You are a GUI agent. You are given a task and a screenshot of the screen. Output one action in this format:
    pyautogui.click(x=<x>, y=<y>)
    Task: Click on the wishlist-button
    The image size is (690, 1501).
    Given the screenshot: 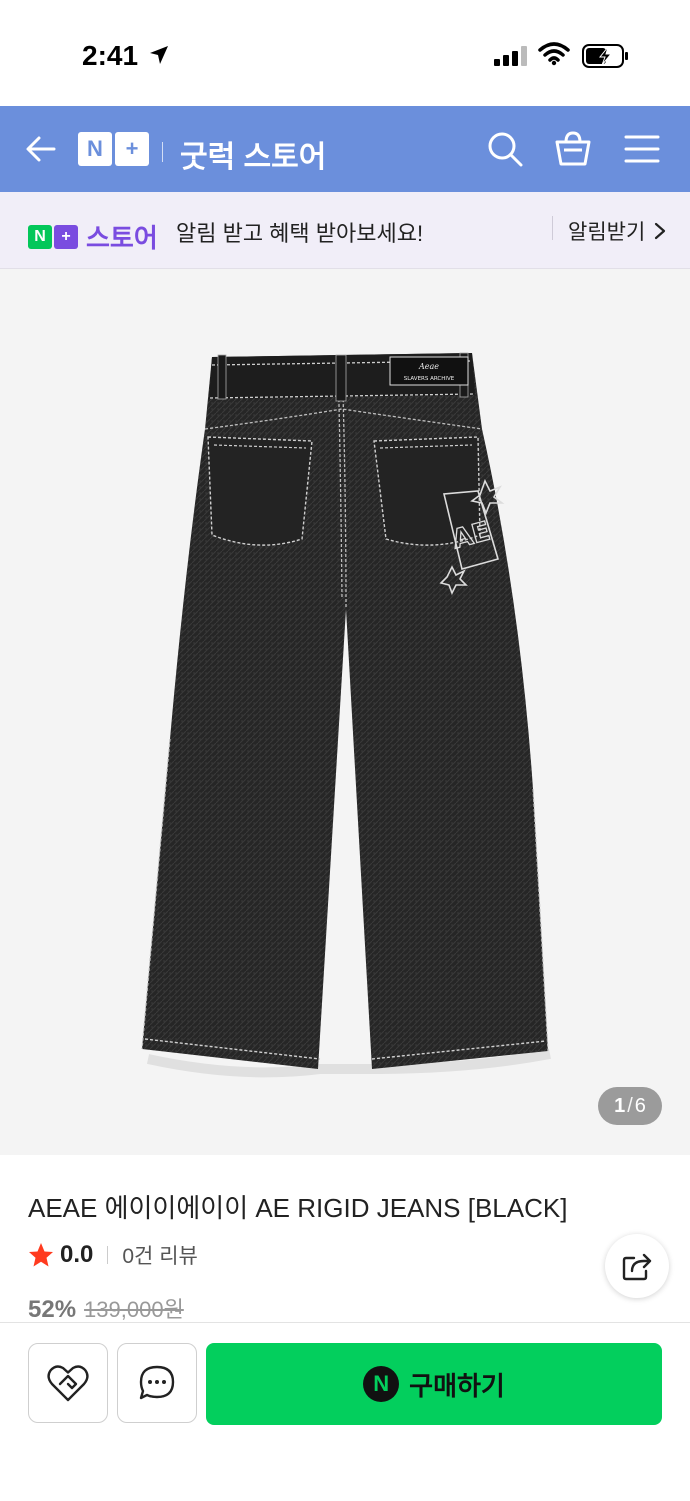 What is the action you would take?
    pyautogui.click(x=68, y=1383)
    